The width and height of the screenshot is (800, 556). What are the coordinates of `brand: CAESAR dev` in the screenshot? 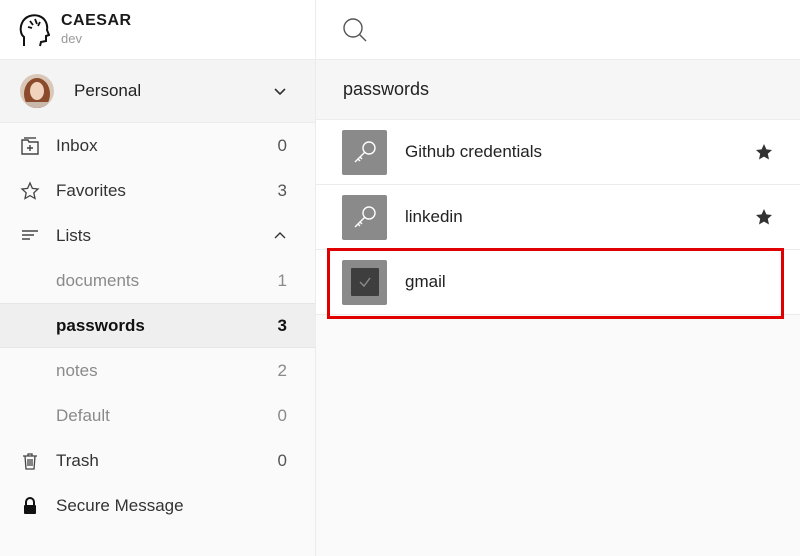 It's located at (157, 29).